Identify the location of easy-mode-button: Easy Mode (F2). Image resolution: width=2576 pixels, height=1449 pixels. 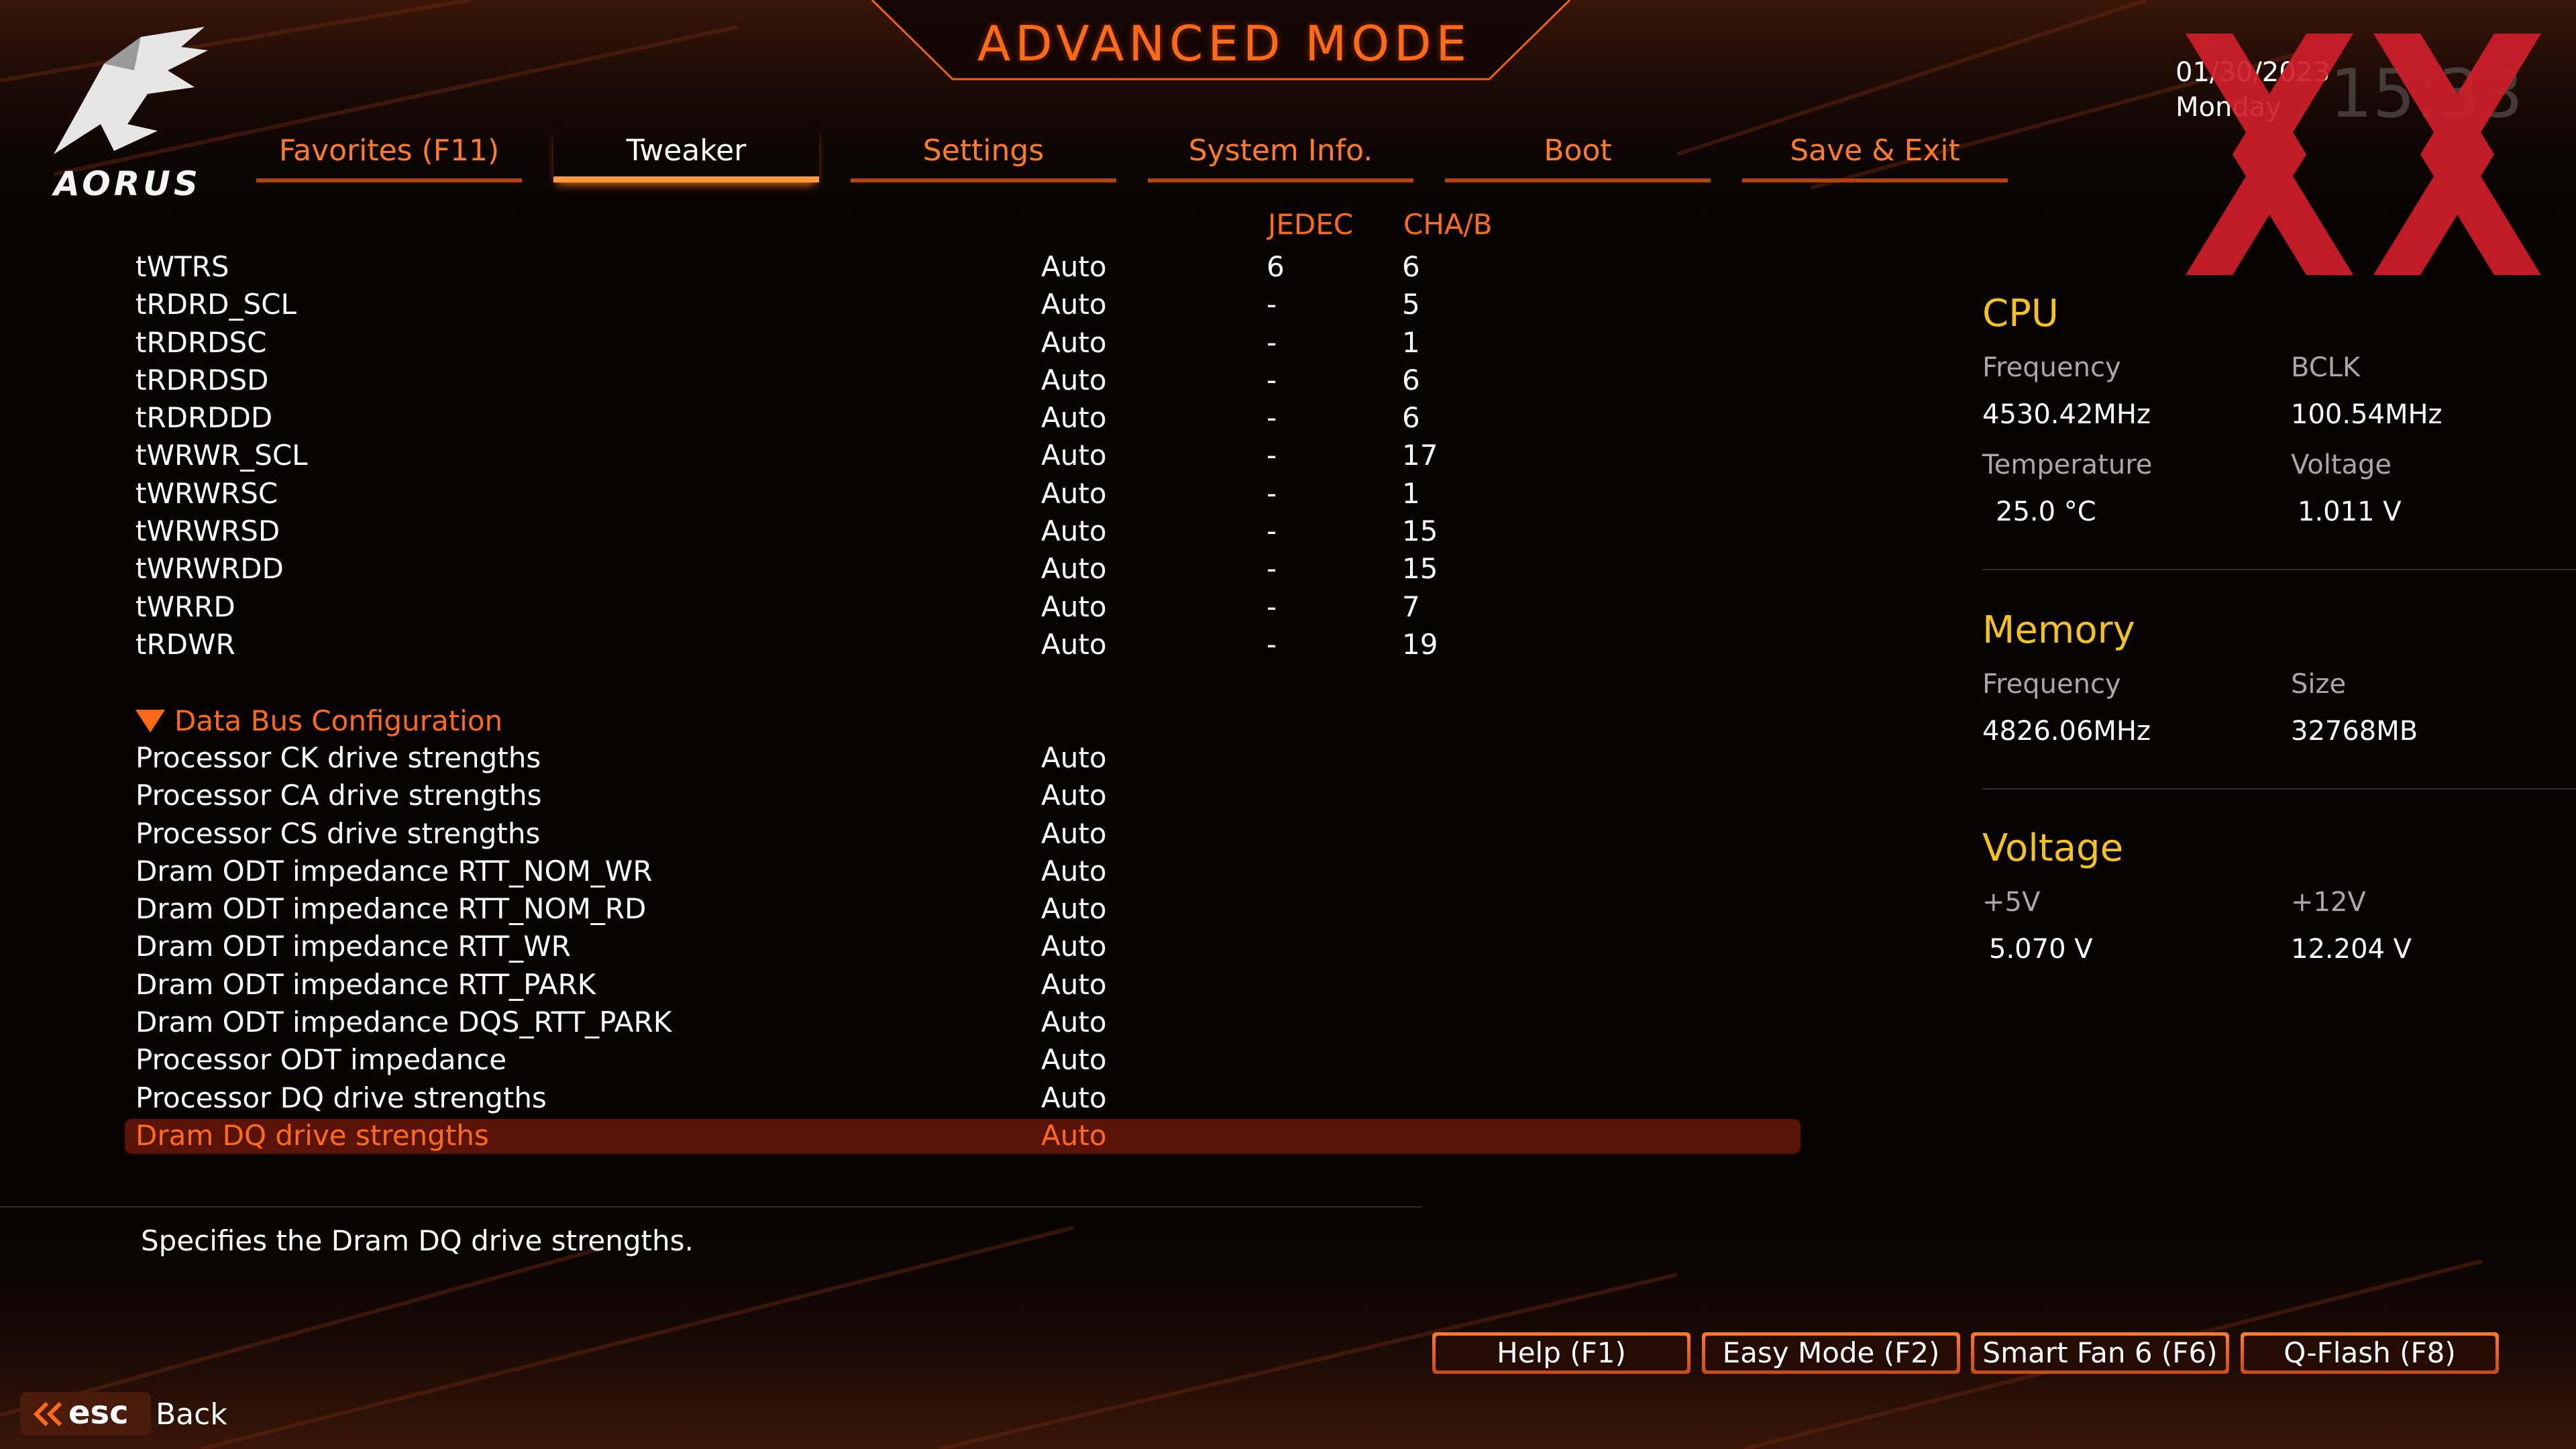
(1831, 1353).